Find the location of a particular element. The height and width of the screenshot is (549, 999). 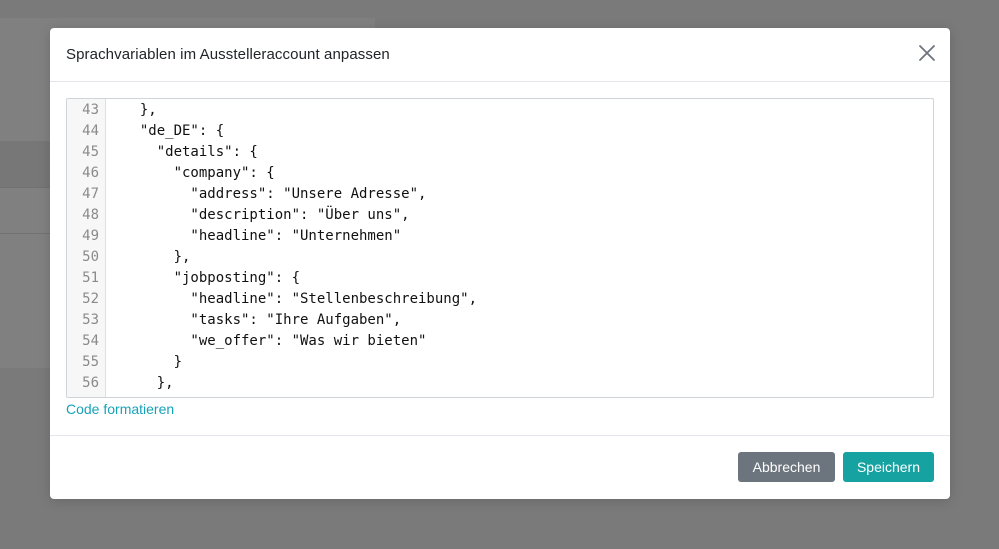

line-number: 48 is located at coordinates (90, 215).